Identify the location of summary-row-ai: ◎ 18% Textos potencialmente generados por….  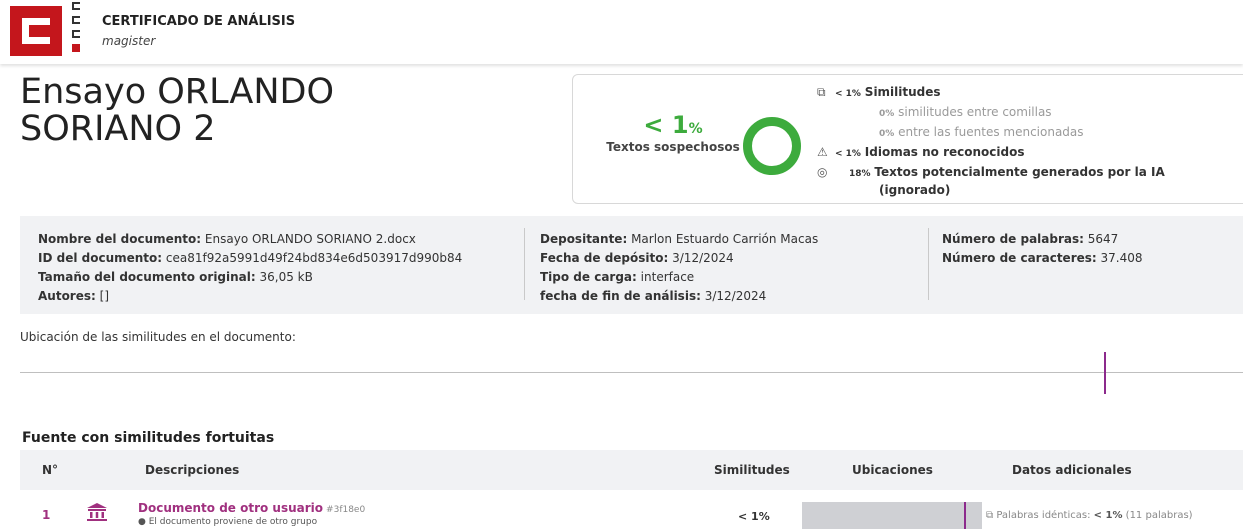
(991, 172).